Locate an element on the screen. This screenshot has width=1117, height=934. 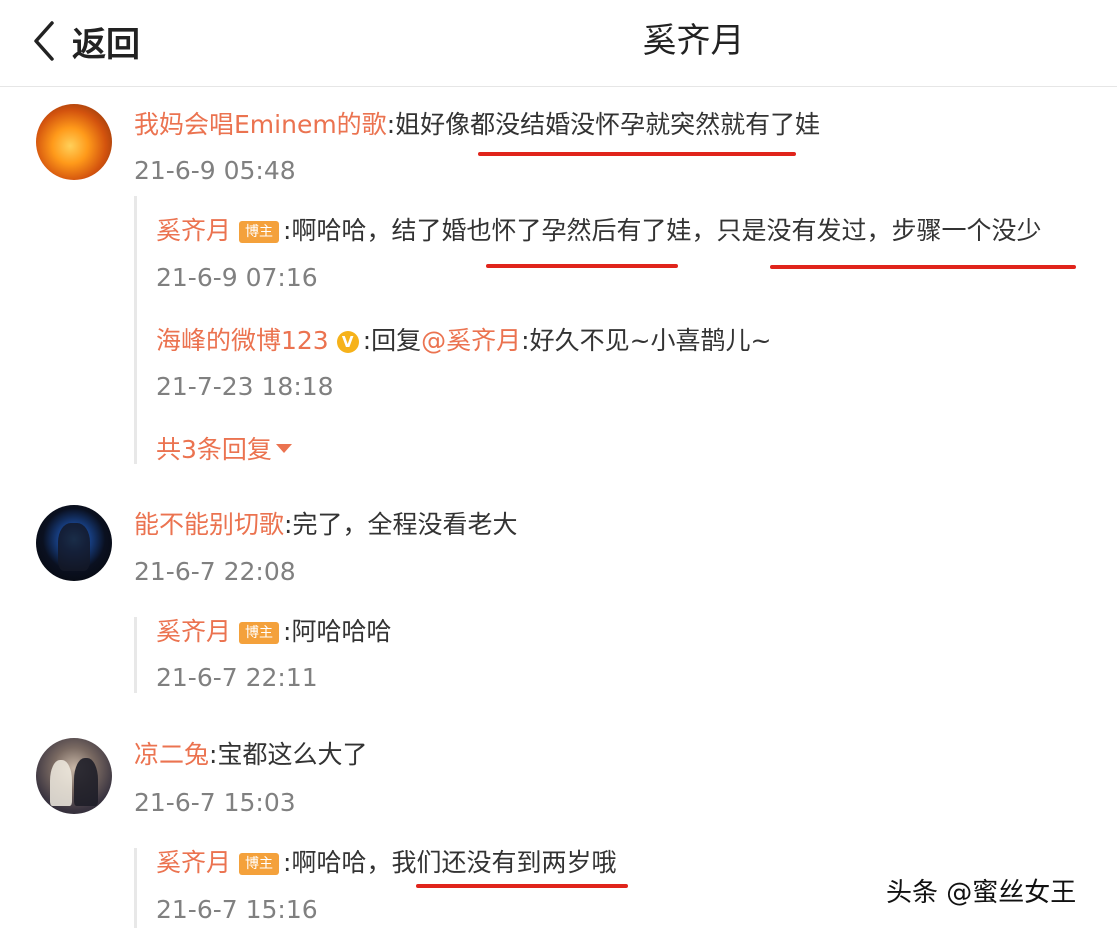
reply-timestamp: 21-6-9 07:16 is located at coordinates (237, 277).